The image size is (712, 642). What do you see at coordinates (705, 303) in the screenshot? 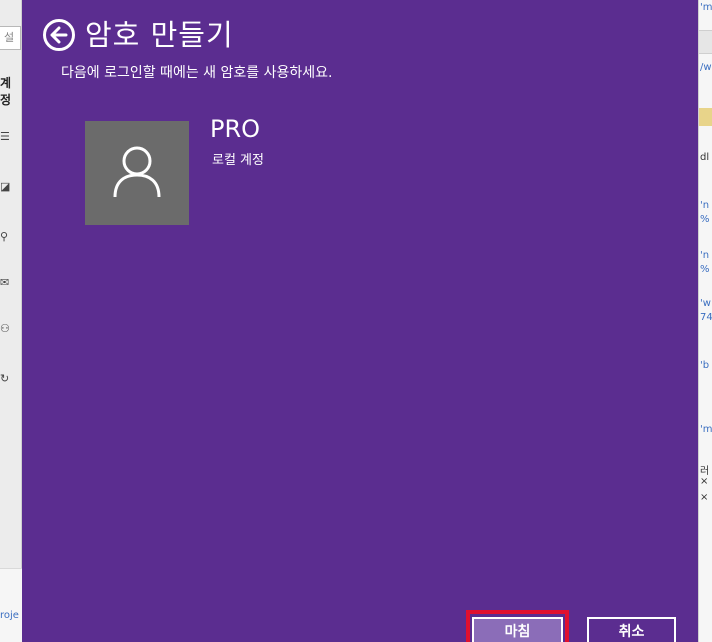
I see `link-fragment: 'w` at bounding box center [705, 303].